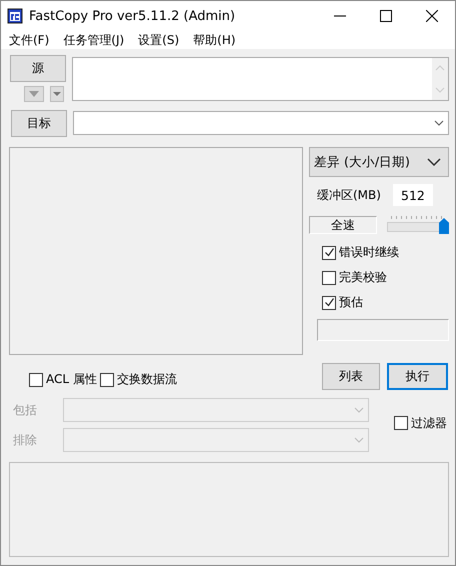  What do you see at coordinates (261, 123) in the screenshot?
I see `target-path-combo` at bounding box center [261, 123].